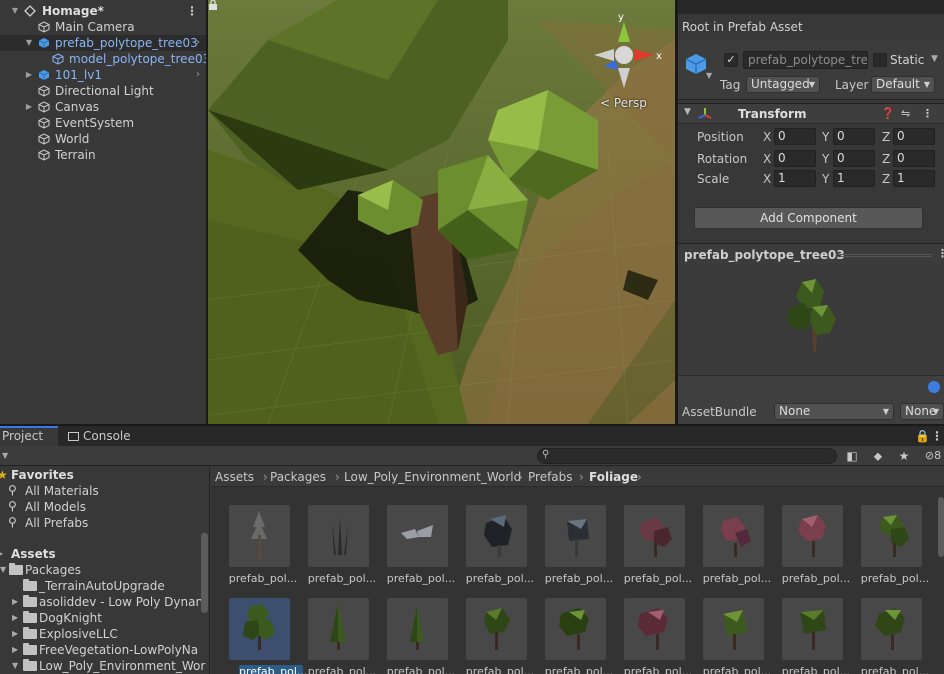  Describe the element at coordinates (888, 113) in the screenshot. I see `help-icon: ❓` at that location.